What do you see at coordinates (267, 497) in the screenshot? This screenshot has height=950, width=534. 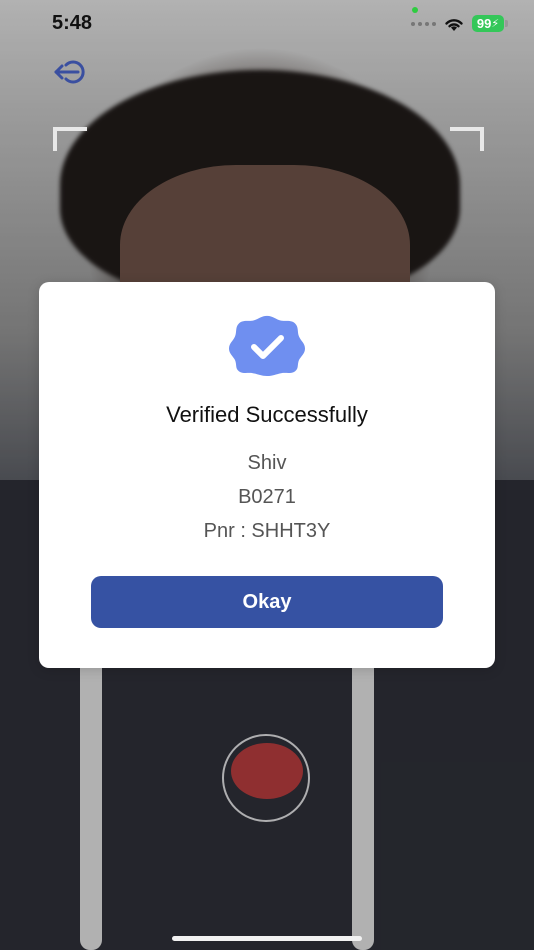 I see `passenger-id: B0271` at bounding box center [267, 497].